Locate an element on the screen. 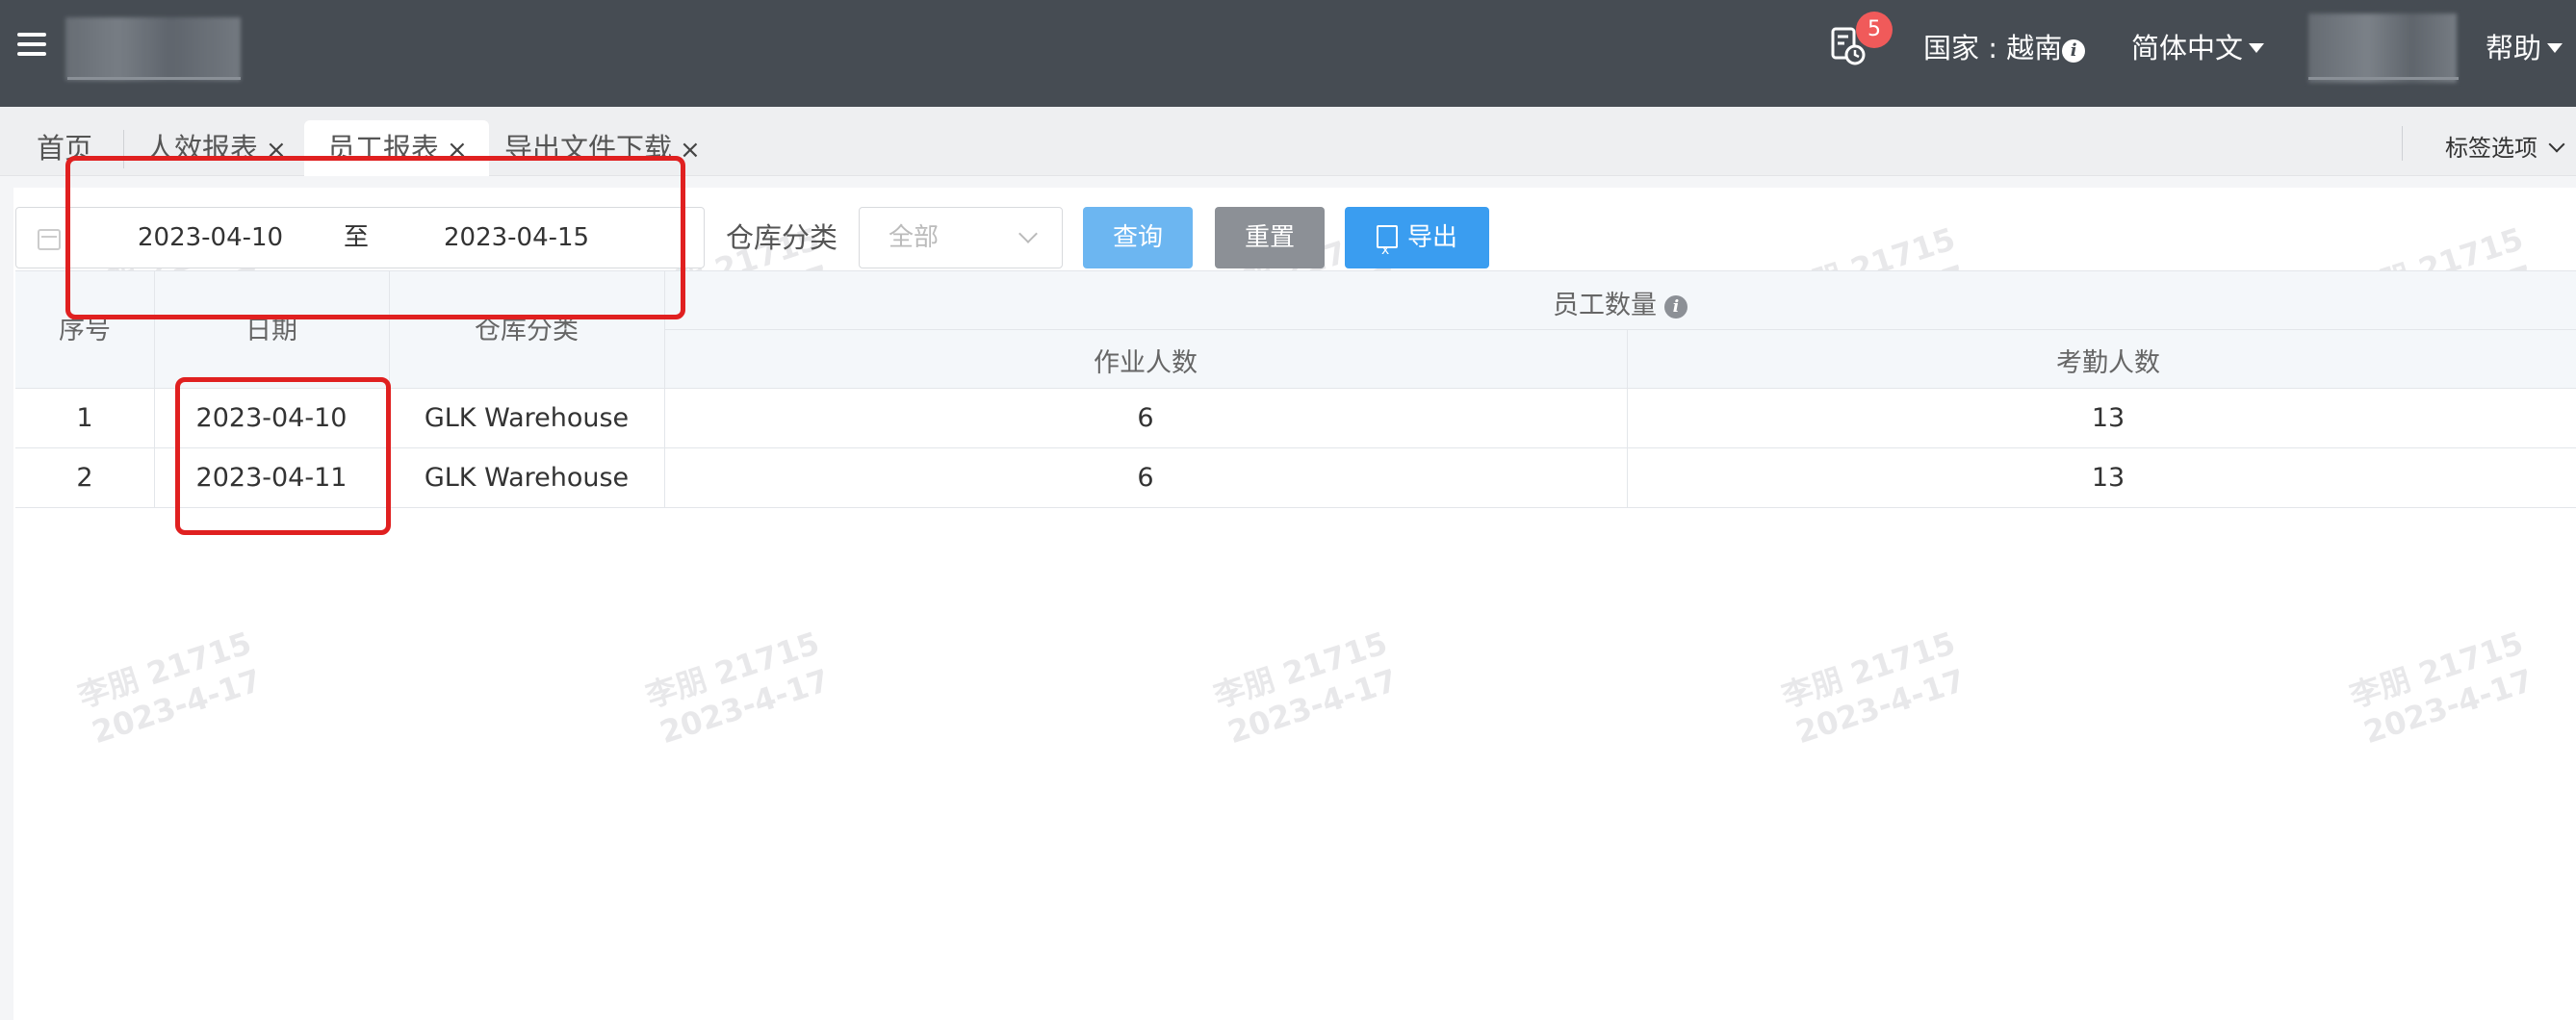 This screenshot has height=1020, width=2576. tab-bar: 首页 人效报表 × 员工报表 × 导出文件下载 × 标签选项 is located at coordinates (1288, 141).